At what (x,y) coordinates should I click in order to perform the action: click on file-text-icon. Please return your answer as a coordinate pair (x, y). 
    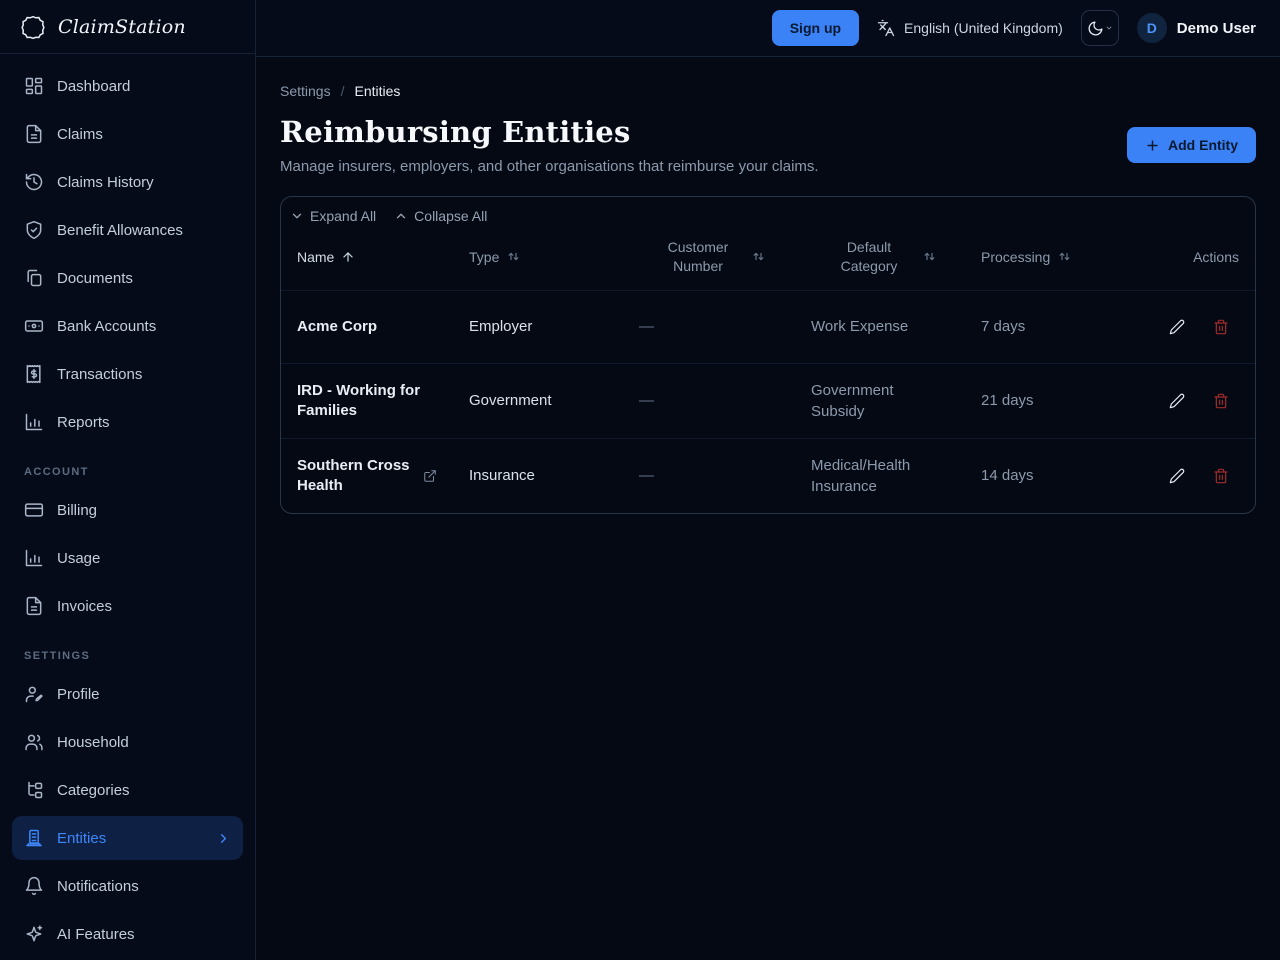
    Looking at the image, I should click on (34, 606).